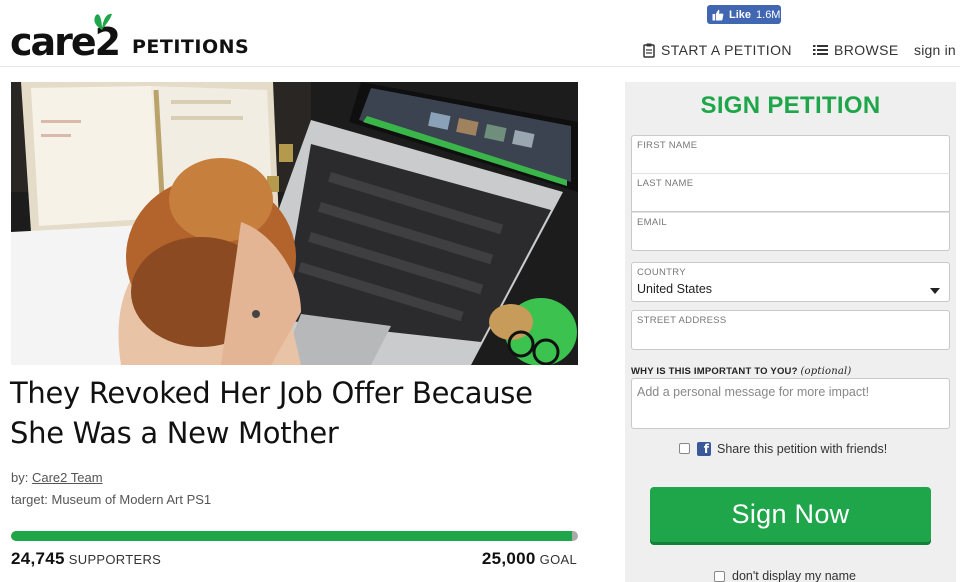 The height and width of the screenshot is (582, 960). Describe the element at coordinates (753, 392) in the screenshot. I see `personal-message-placeholder: Add a personal message for more impact!` at that location.